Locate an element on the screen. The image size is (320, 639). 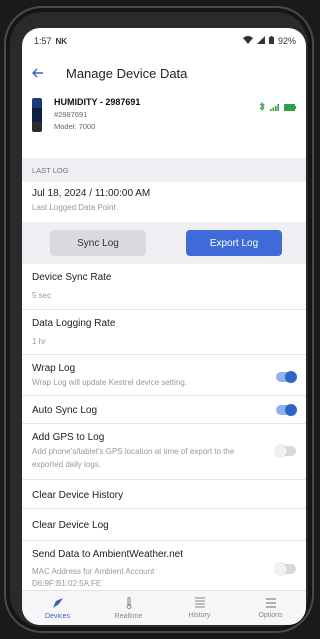
menu-icon is located at coordinates (271, 604).